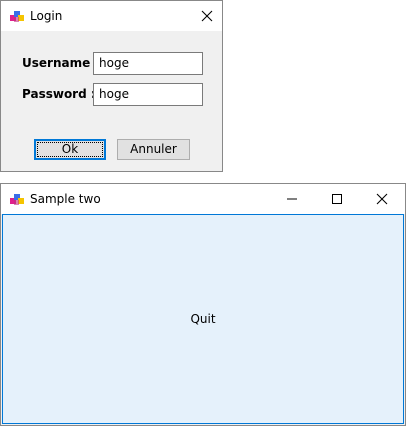  Describe the element at coordinates (337, 199) in the screenshot. I see `maximize-button` at that location.